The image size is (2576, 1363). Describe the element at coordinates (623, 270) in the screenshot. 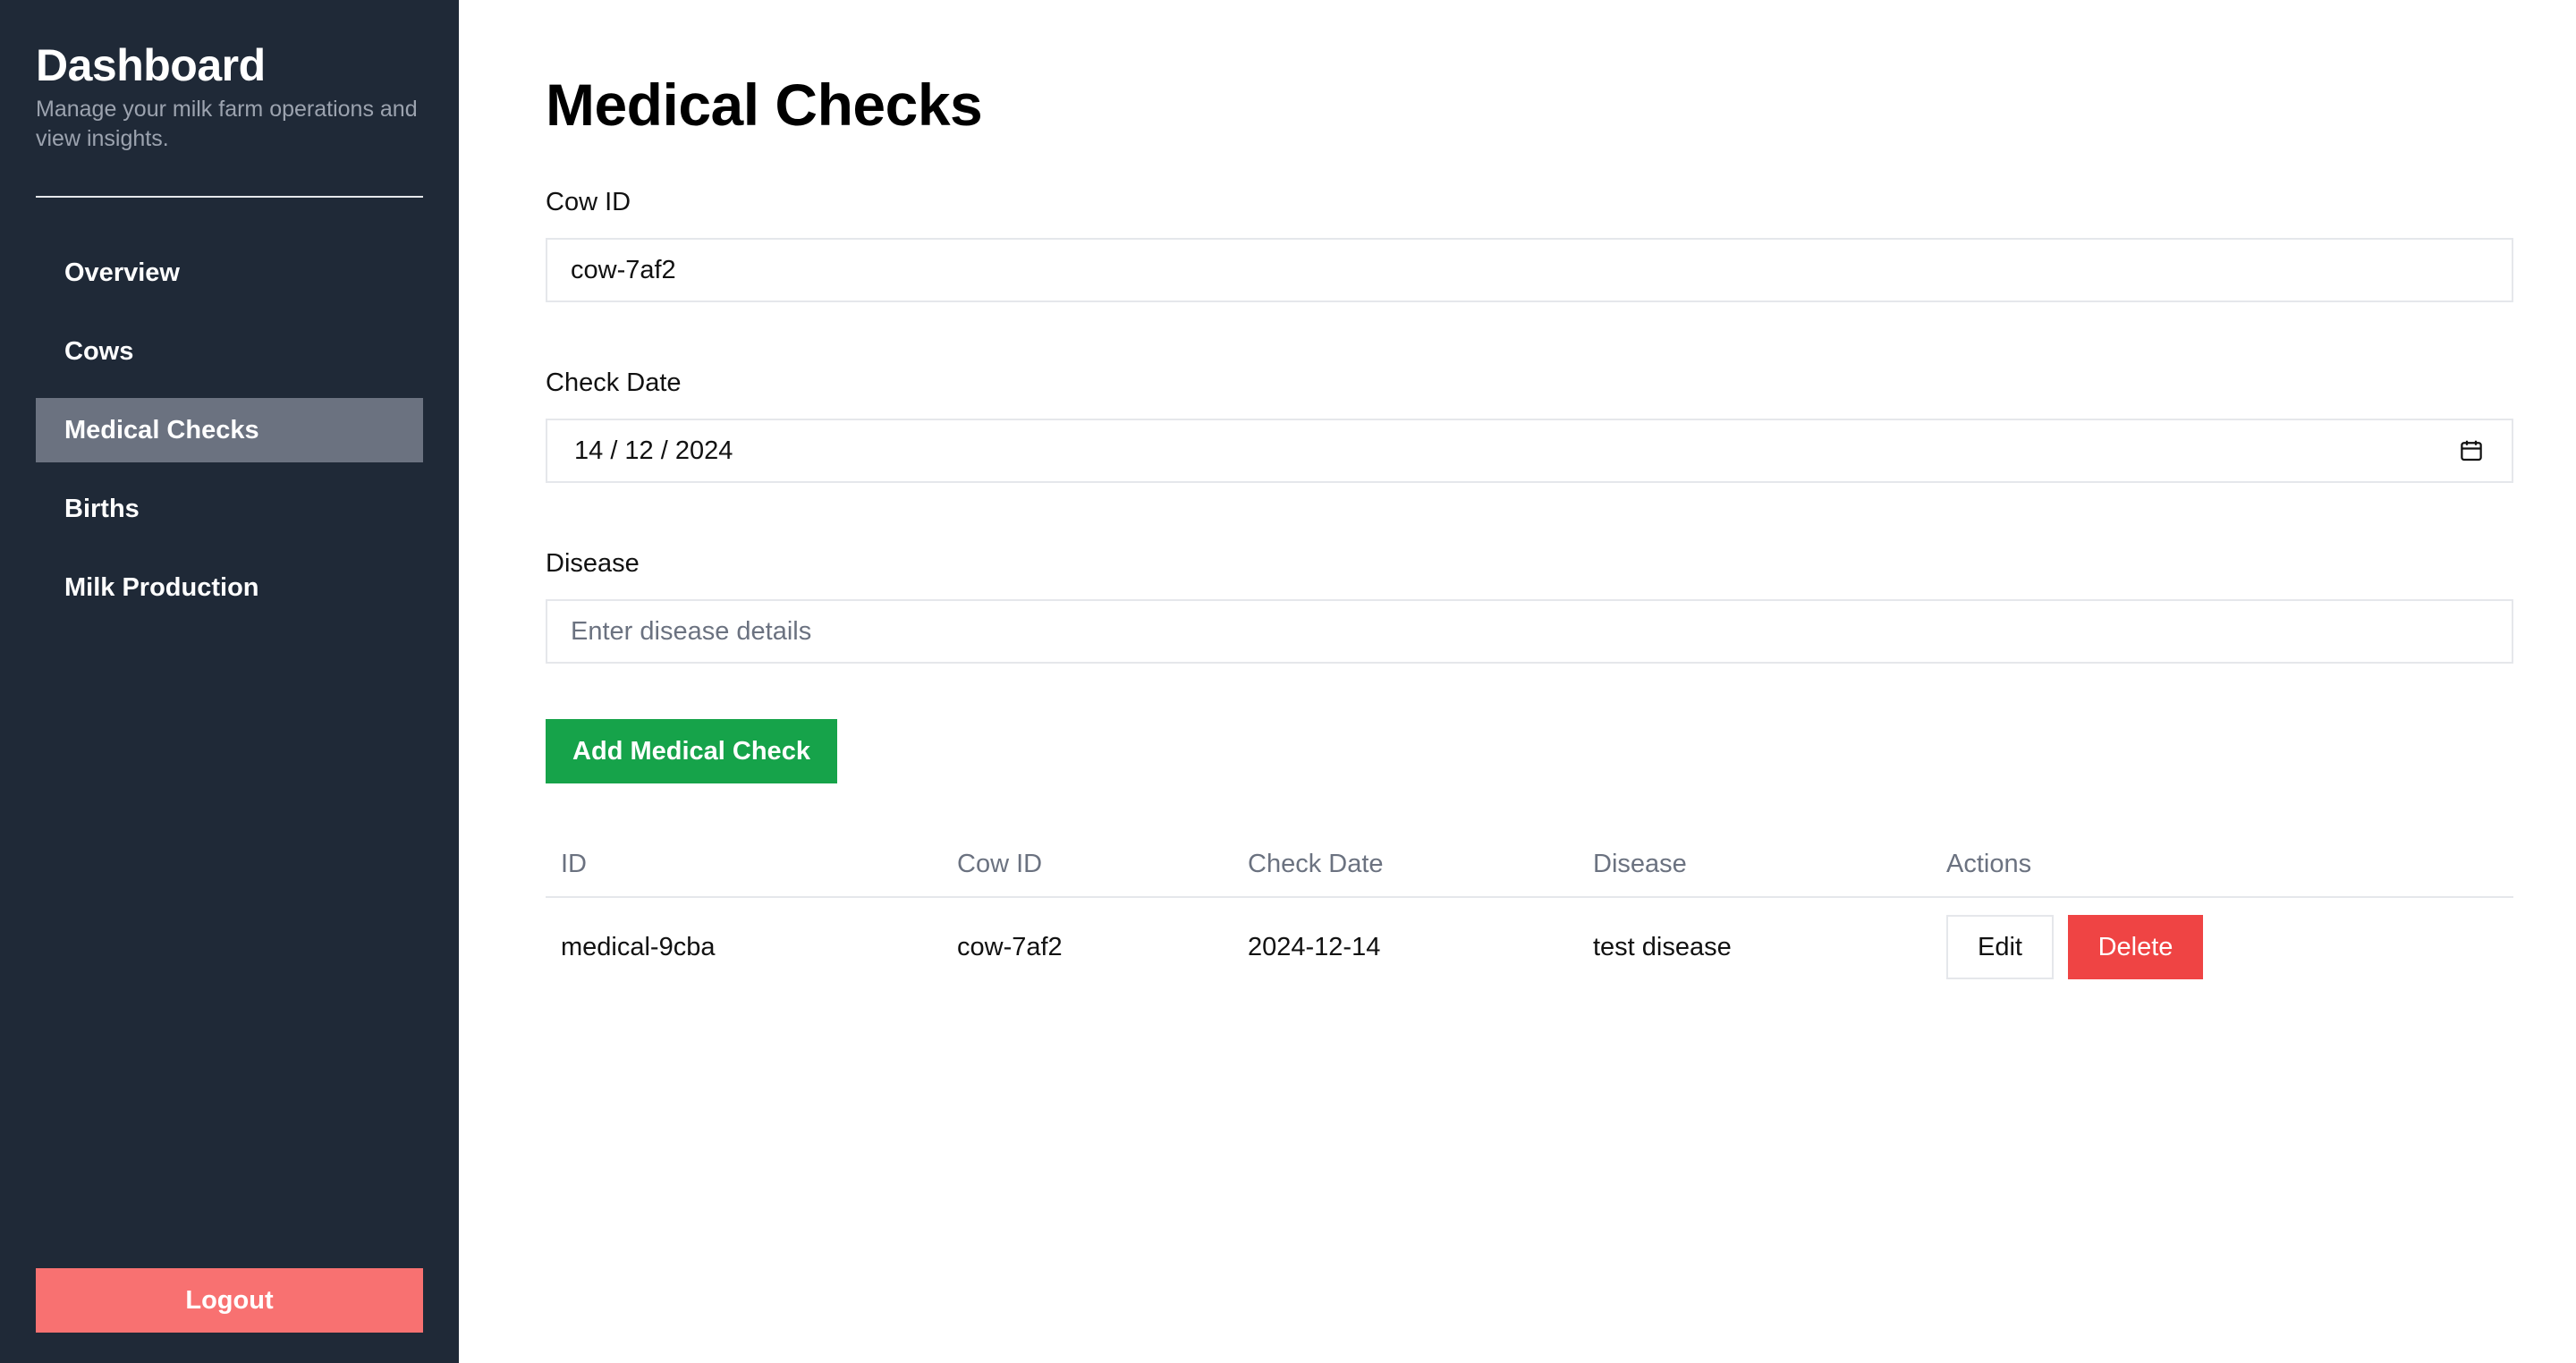

I see `cow-id-value: cow-7af2` at that location.